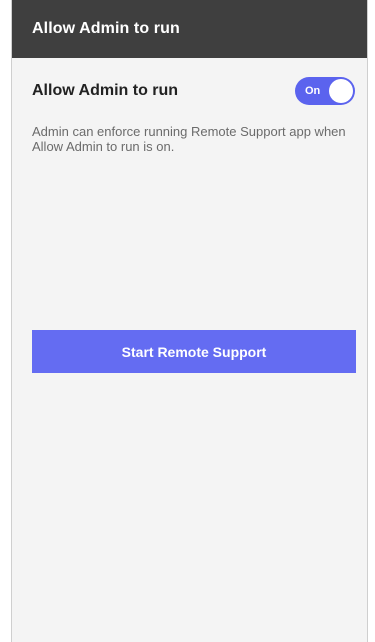 The width and height of the screenshot is (375, 642). I want to click on start-remote-support-button: Start Remote Support, so click(194, 351).